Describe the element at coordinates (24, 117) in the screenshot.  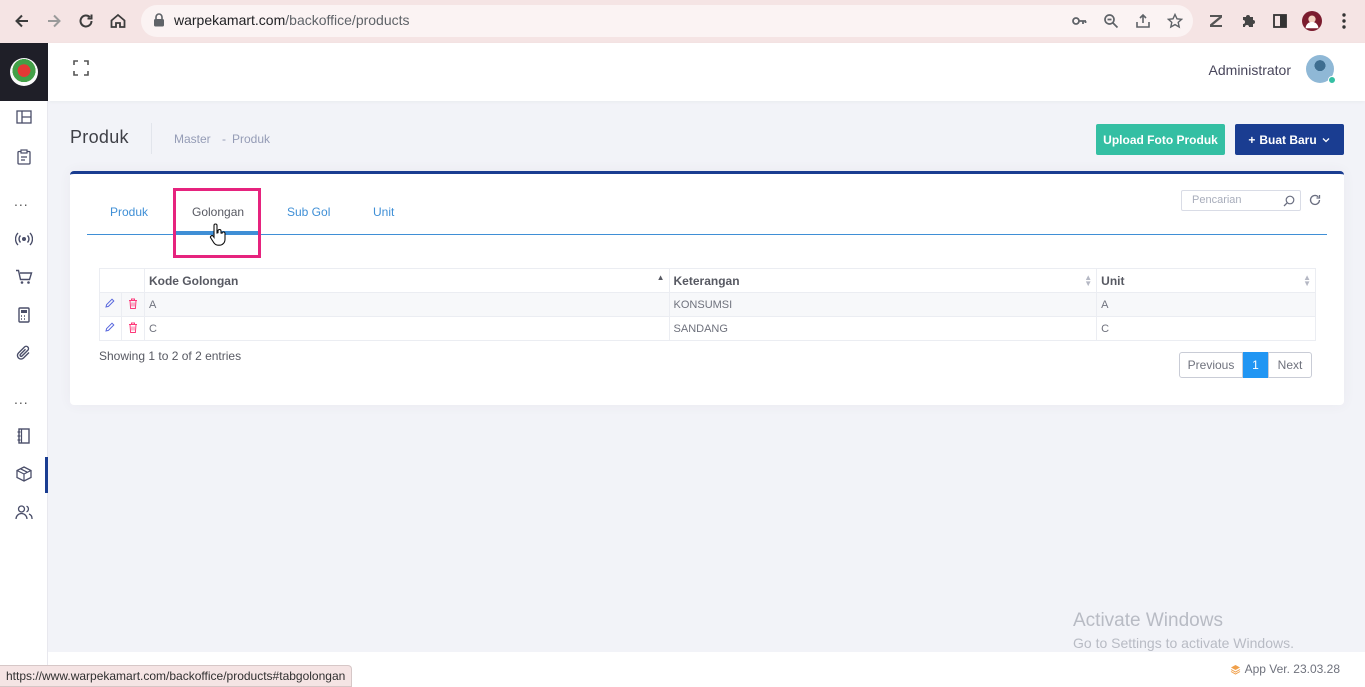
I see `dashboard-icon` at that location.